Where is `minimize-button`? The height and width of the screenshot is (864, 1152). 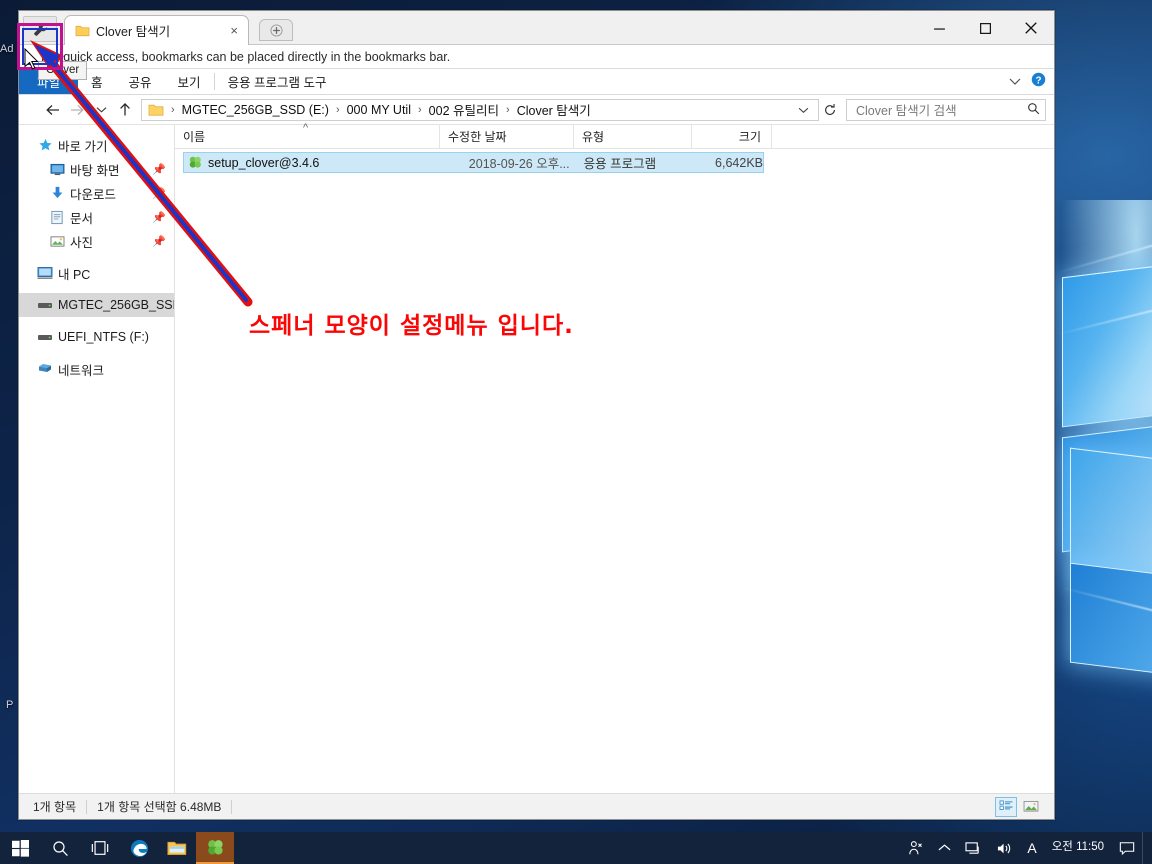
minimize-button is located at coordinates (939, 28).